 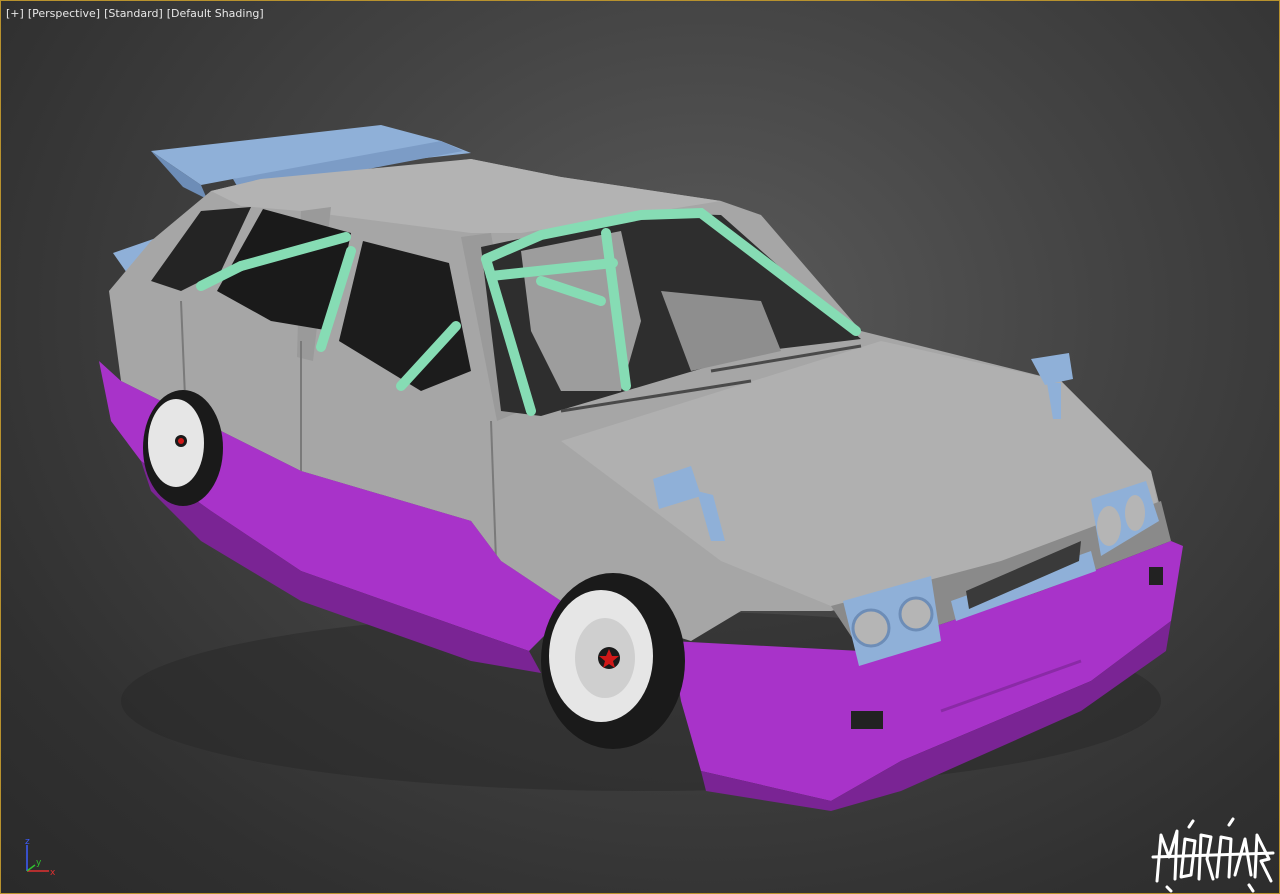 I want to click on rear-wheel, so click(x=183, y=448).